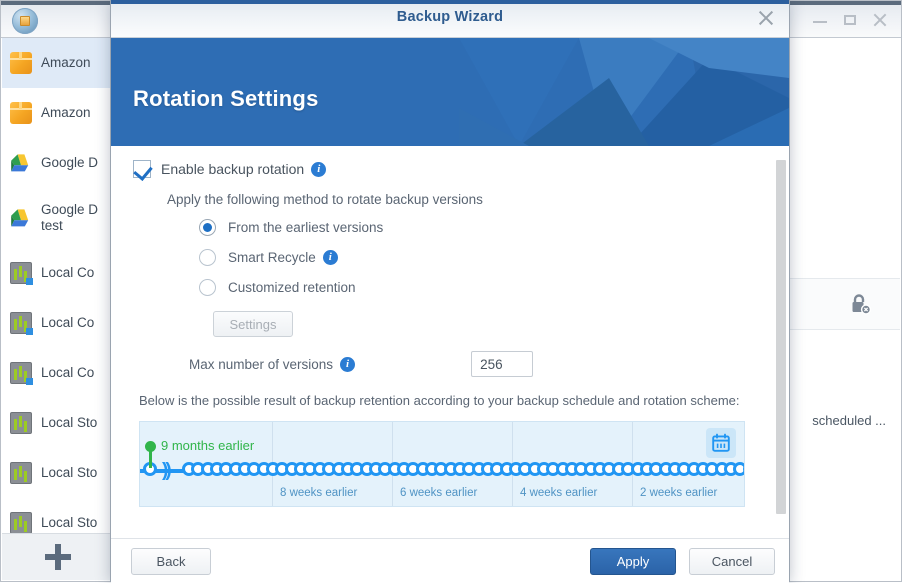 Image resolution: width=902 pixels, height=583 pixels. What do you see at coordinates (633, 561) in the screenshot?
I see `apply-button: Apply` at bounding box center [633, 561].